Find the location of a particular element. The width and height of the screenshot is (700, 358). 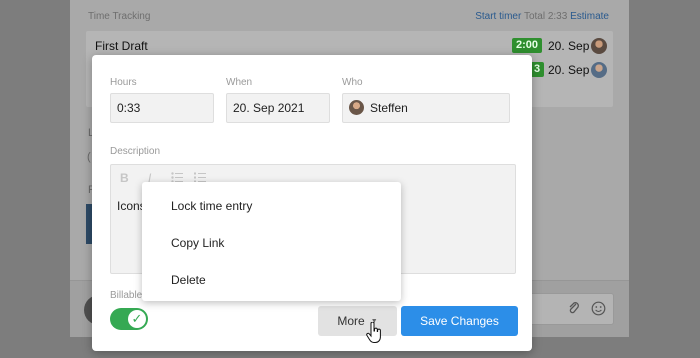

hand-pointer-cursor-icon is located at coordinates (374, 332).